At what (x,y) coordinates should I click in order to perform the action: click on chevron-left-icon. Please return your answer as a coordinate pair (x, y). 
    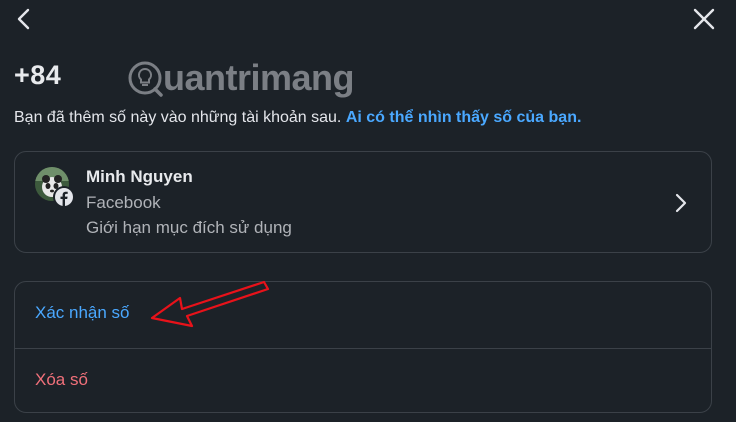
    Looking at the image, I should click on (23, 19).